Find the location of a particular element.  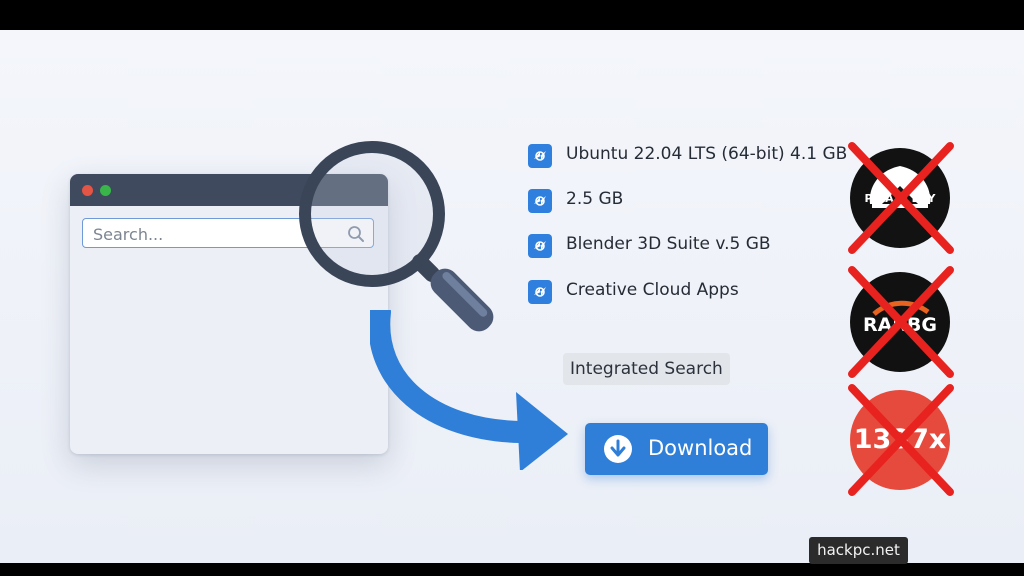

result-label: Creative Cloud Apps is located at coordinates (652, 290).